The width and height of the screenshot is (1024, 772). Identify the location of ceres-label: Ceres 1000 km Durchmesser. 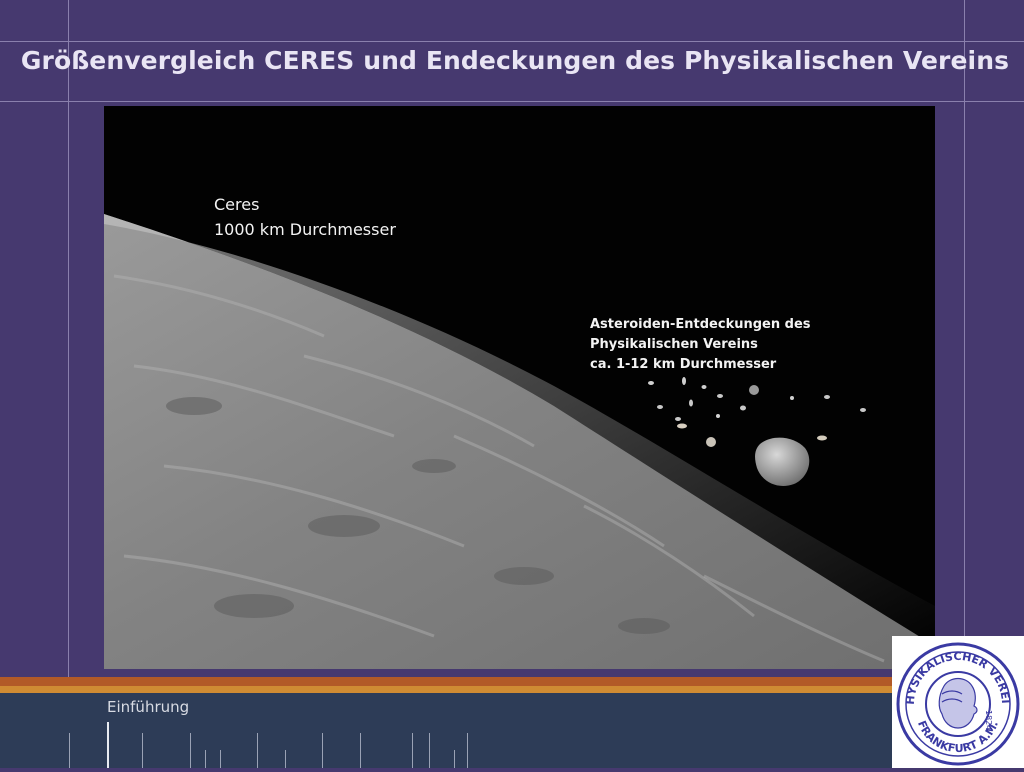
(305, 217).